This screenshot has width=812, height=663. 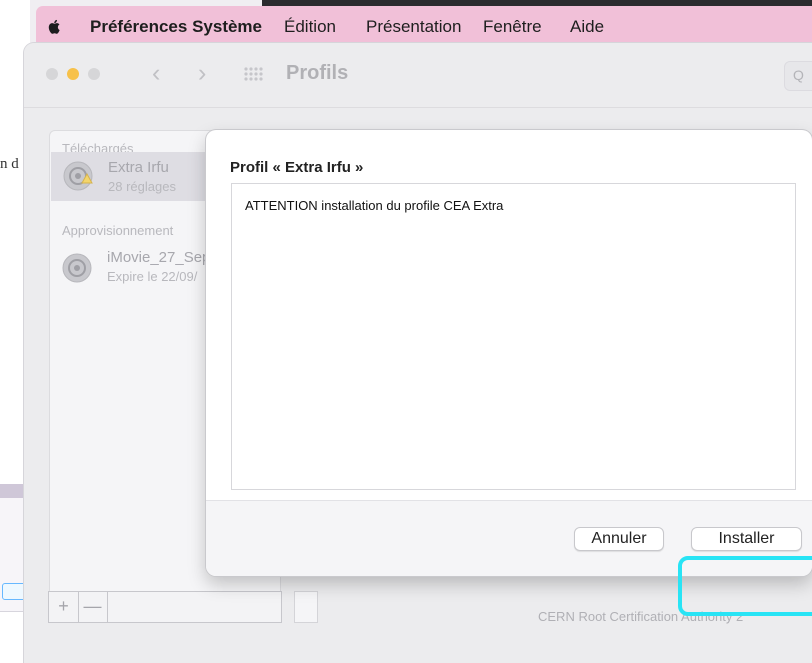 What do you see at coordinates (54, 26) in the screenshot?
I see `apple-icon` at bounding box center [54, 26].